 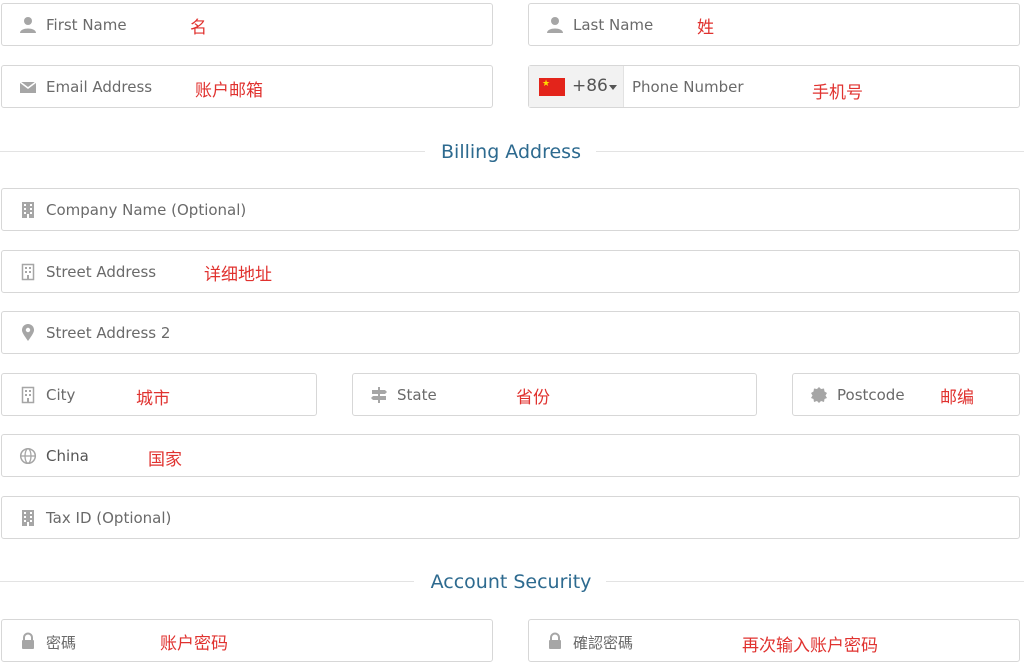 I want to click on last-name-placeholder: Last Name, so click(x=613, y=25).